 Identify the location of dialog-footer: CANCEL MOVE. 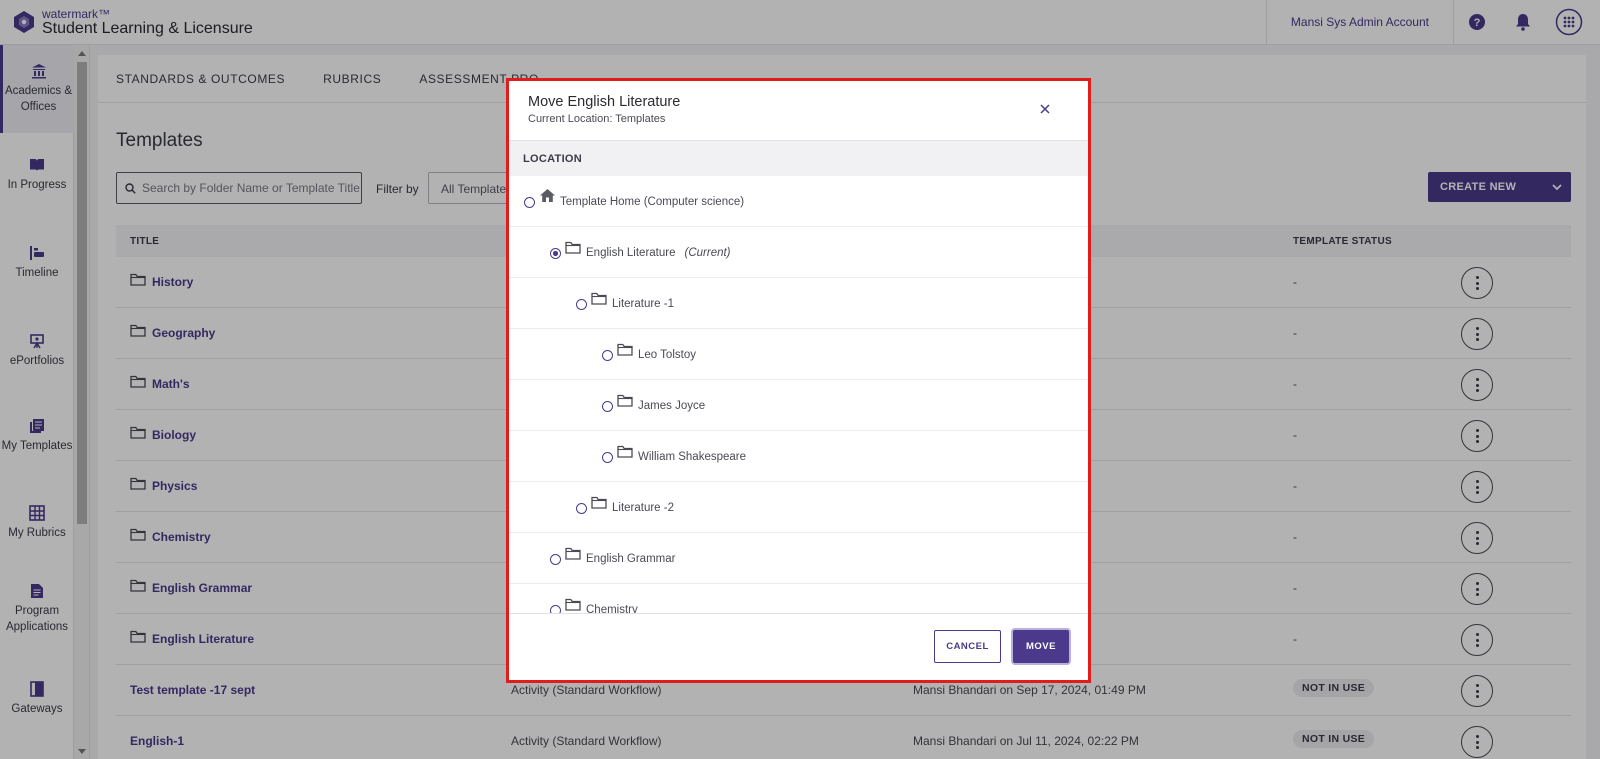
(798, 646).